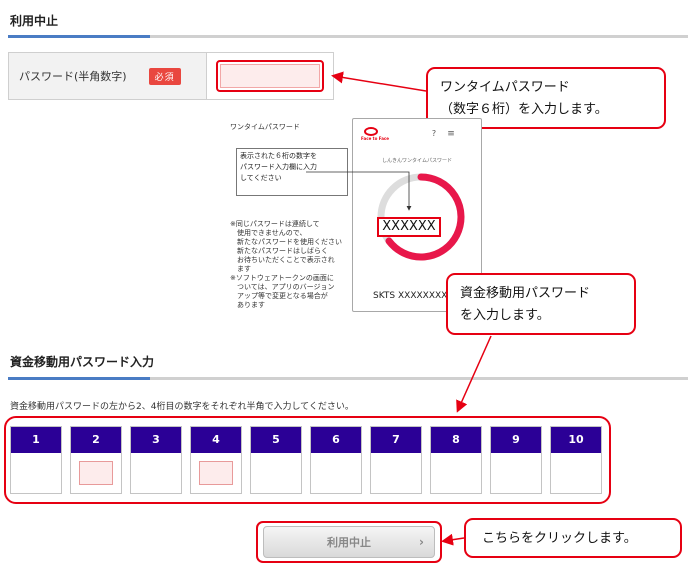 This screenshot has width=698, height=571. Describe the element at coordinates (516, 460) in the screenshot. I see `digit-column-9: 9` at that location.